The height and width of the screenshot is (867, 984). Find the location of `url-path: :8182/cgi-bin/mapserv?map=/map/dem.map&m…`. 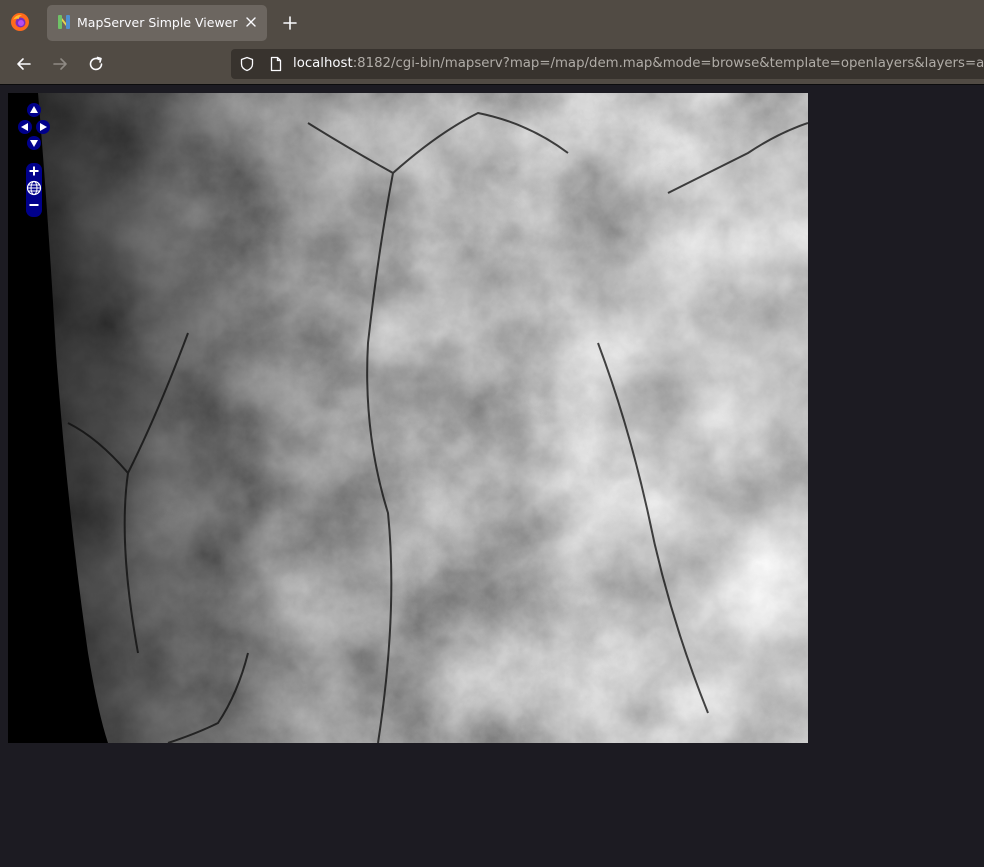

url-path: :8182/cgi-bin/mapserv?map=/map/dem.map&m… is located at coordinates (668, 63).